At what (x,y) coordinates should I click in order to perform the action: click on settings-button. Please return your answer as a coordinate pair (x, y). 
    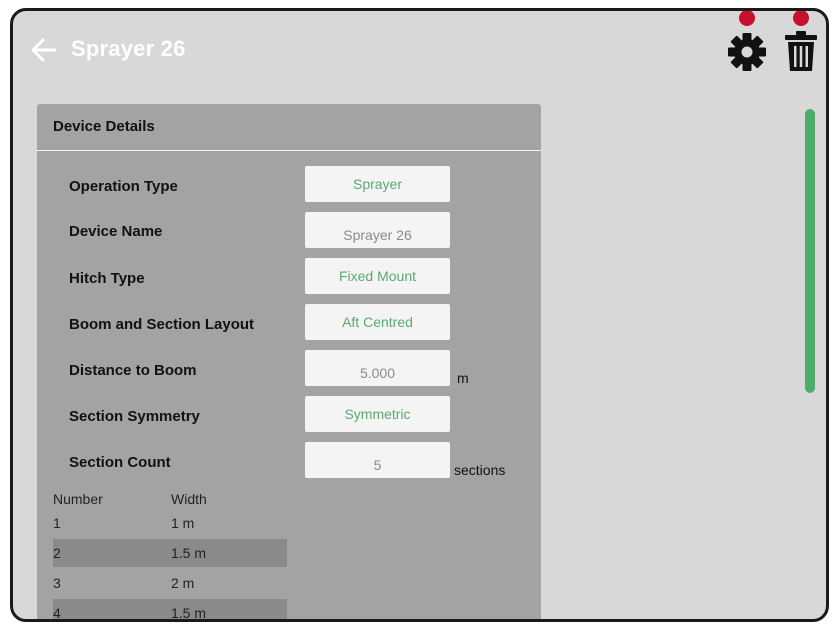
    Looking at the image, I should click on (747, 52).